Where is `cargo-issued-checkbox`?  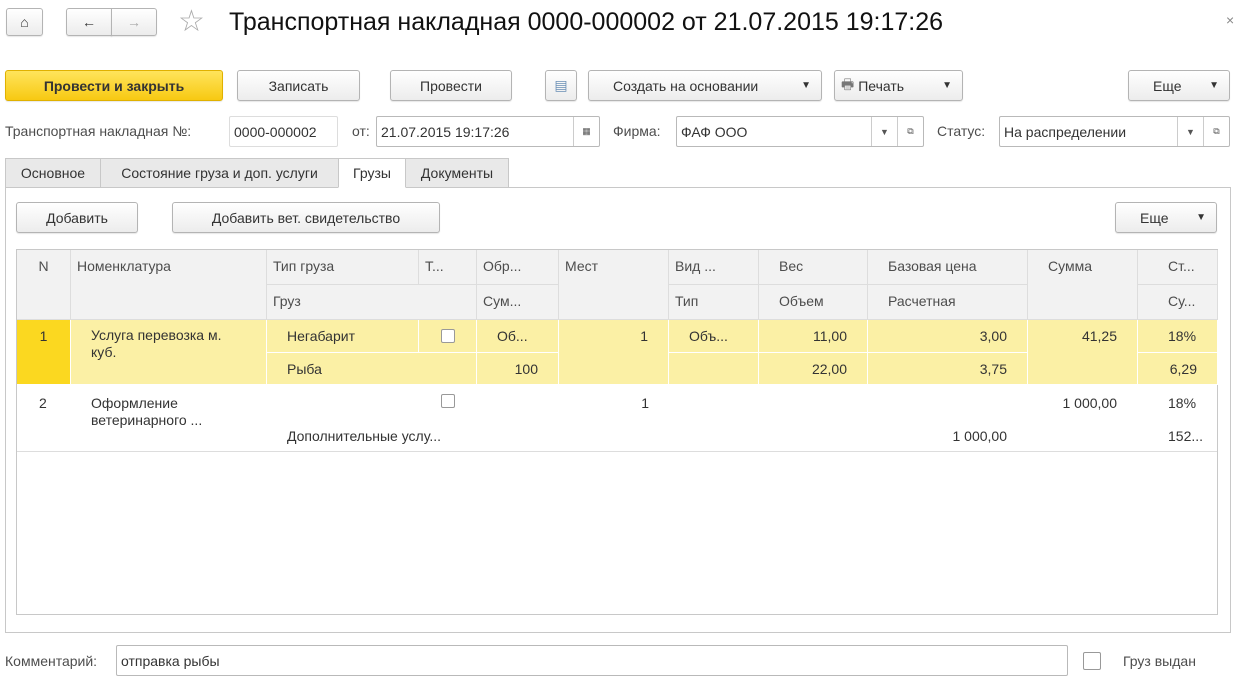 cargo-issued-checkbox is located at coordinates (1092, 661).